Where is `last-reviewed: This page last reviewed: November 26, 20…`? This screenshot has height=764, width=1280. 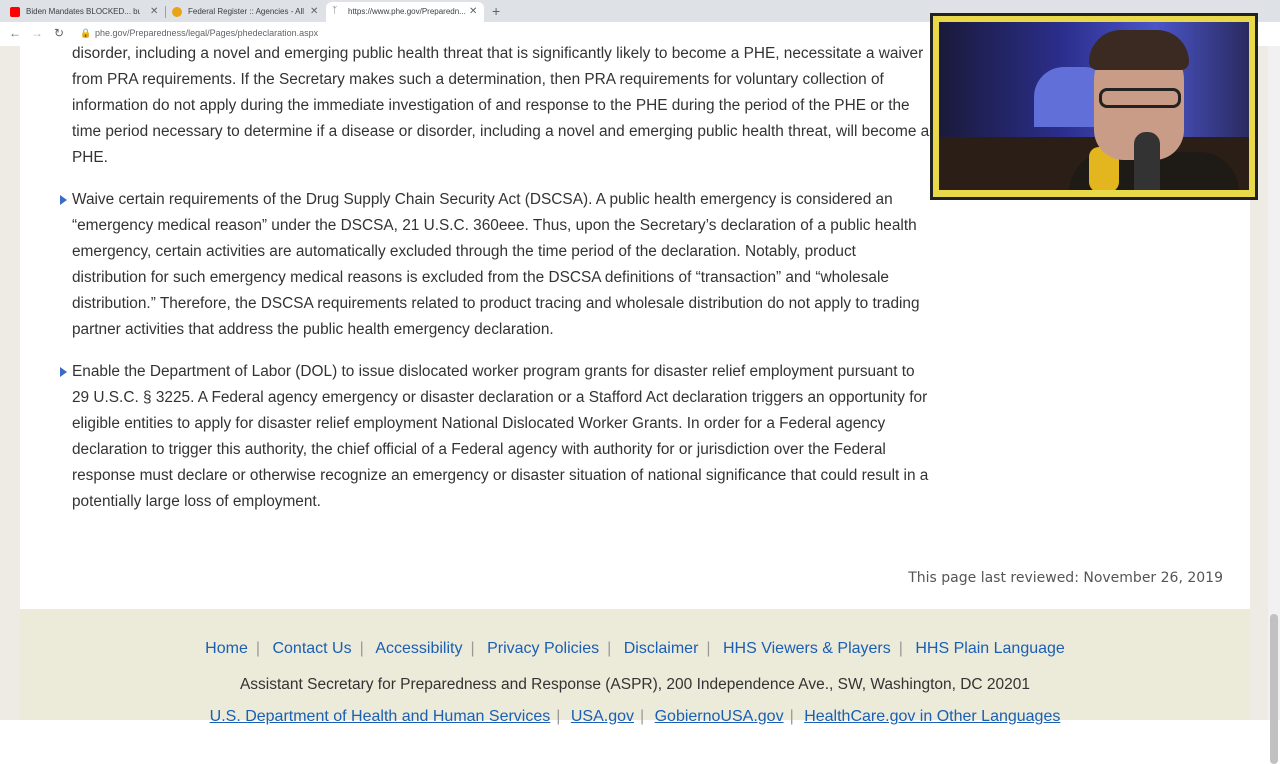
last-reviewed: This page last reviewed: November 26, 20… is located at coordinates (1065, 578).